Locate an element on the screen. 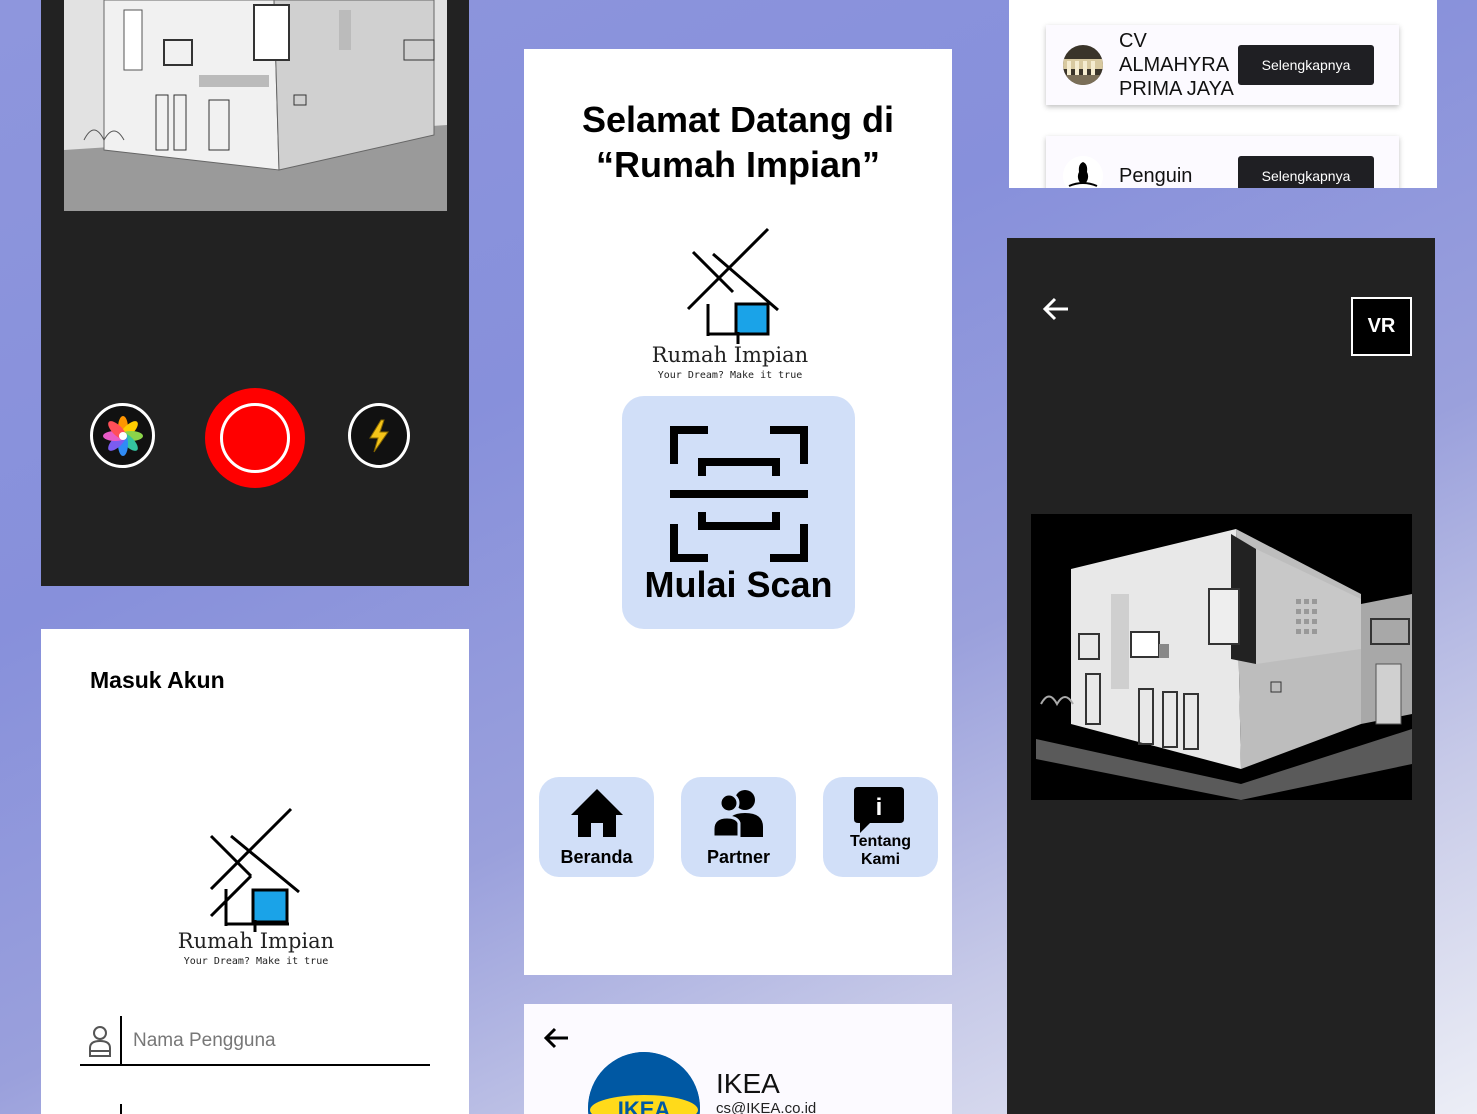  partner-name: IKEA is located at coordinates (748, 1083).